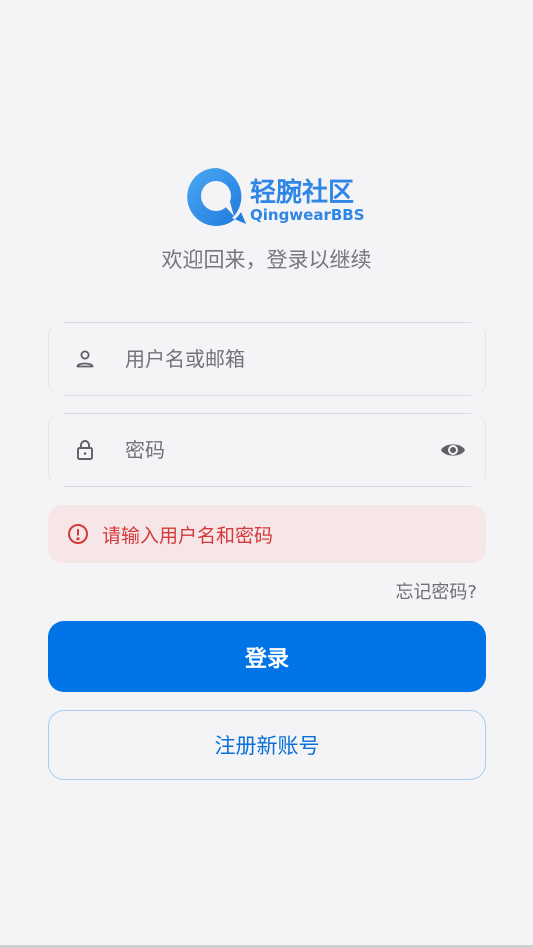 This screenshot has height=948, width=533. Describe the element at coordinates (267, 745) in the screenshot. I see `register-button: 注册新账号` at that location.